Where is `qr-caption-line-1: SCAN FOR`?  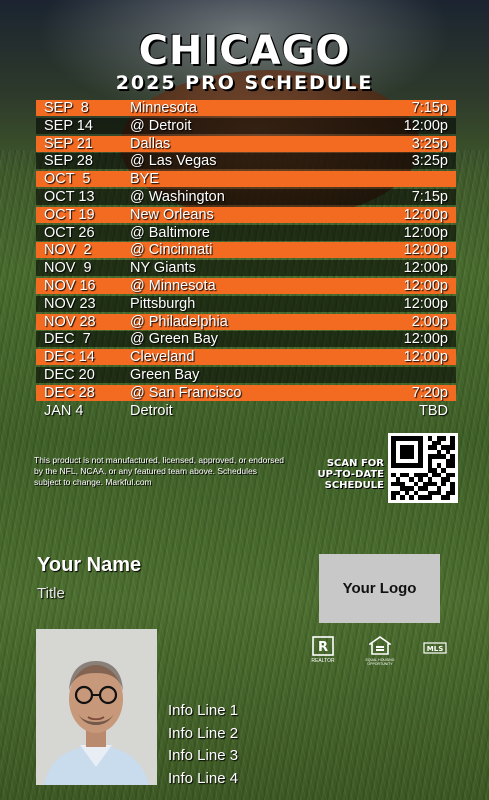
qr-caption-line-1: SCAN FOR is located at coordinates (355, 463).